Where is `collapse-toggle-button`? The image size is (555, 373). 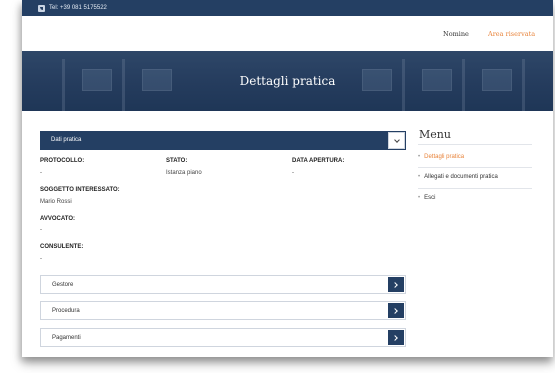 collapse-toggle-button is located at coordinates (396, 140).